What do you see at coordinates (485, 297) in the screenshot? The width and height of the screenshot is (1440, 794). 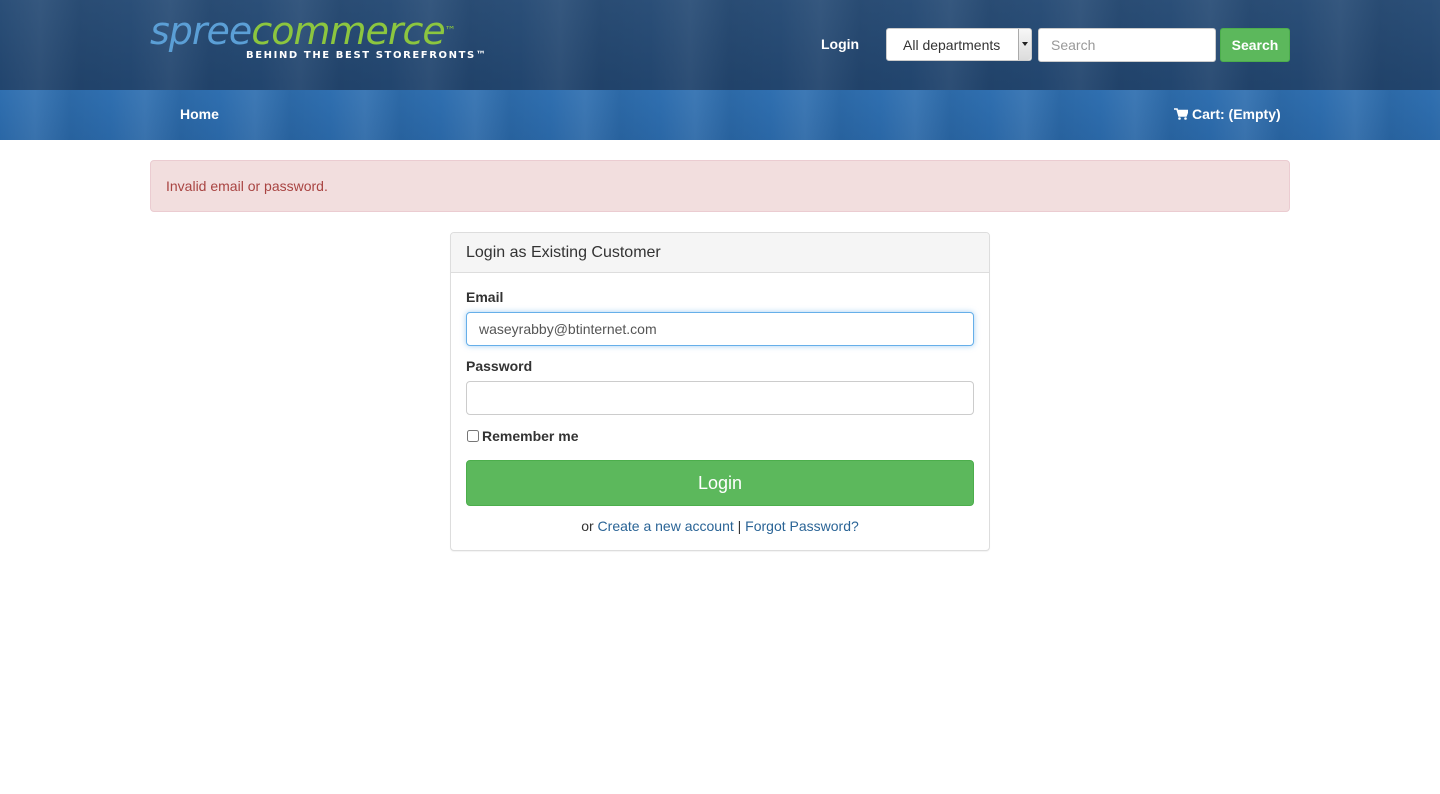 I see `email-label: Email` at bounding box center [485, 297].